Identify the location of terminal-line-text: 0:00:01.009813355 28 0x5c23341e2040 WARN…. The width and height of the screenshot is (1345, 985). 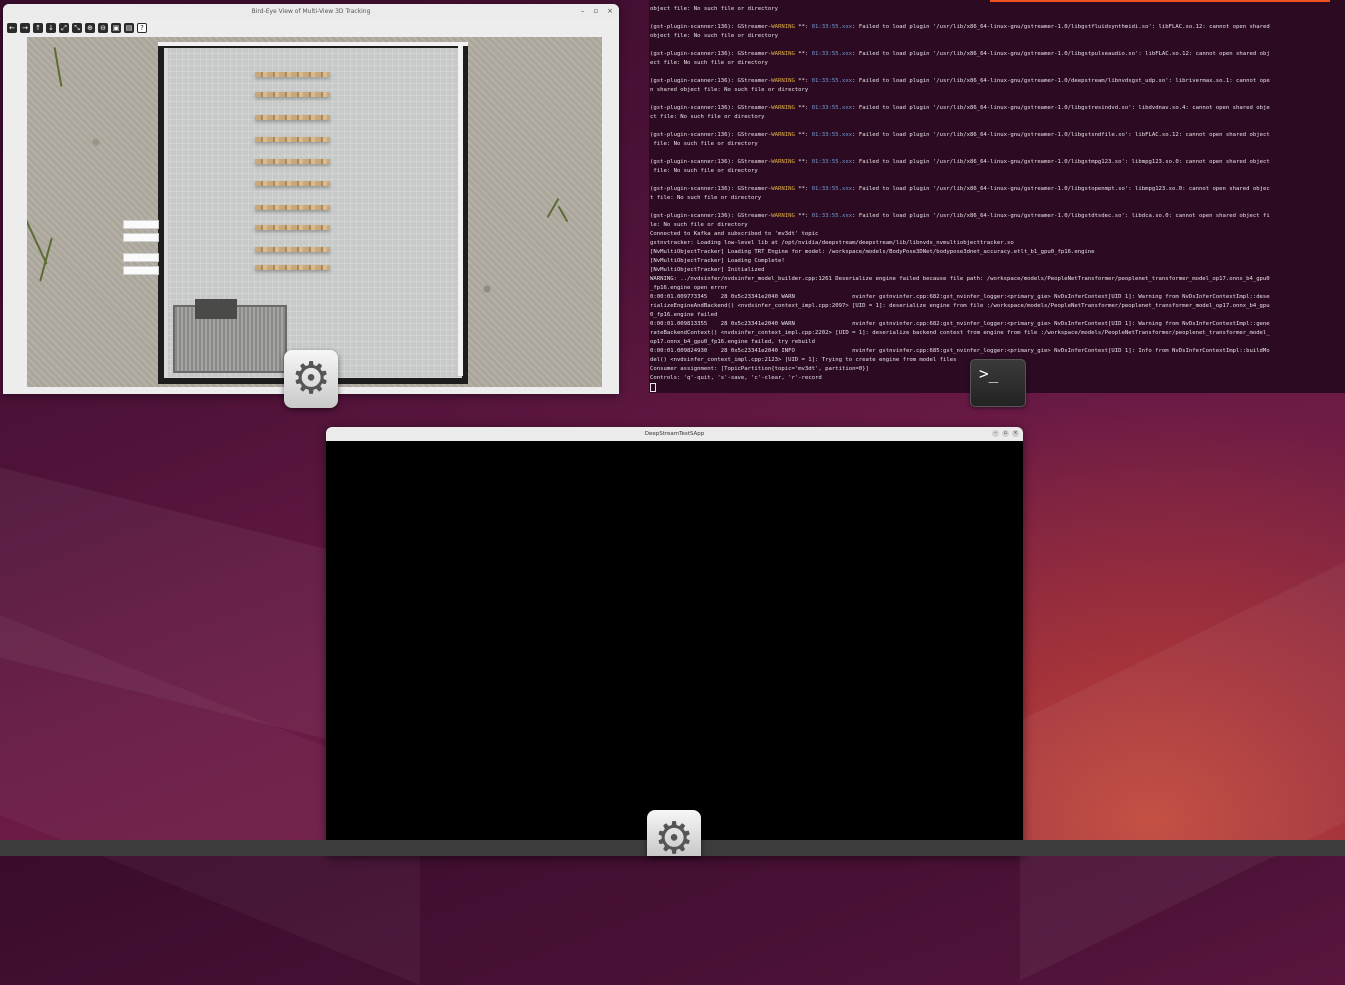
(960, 324).